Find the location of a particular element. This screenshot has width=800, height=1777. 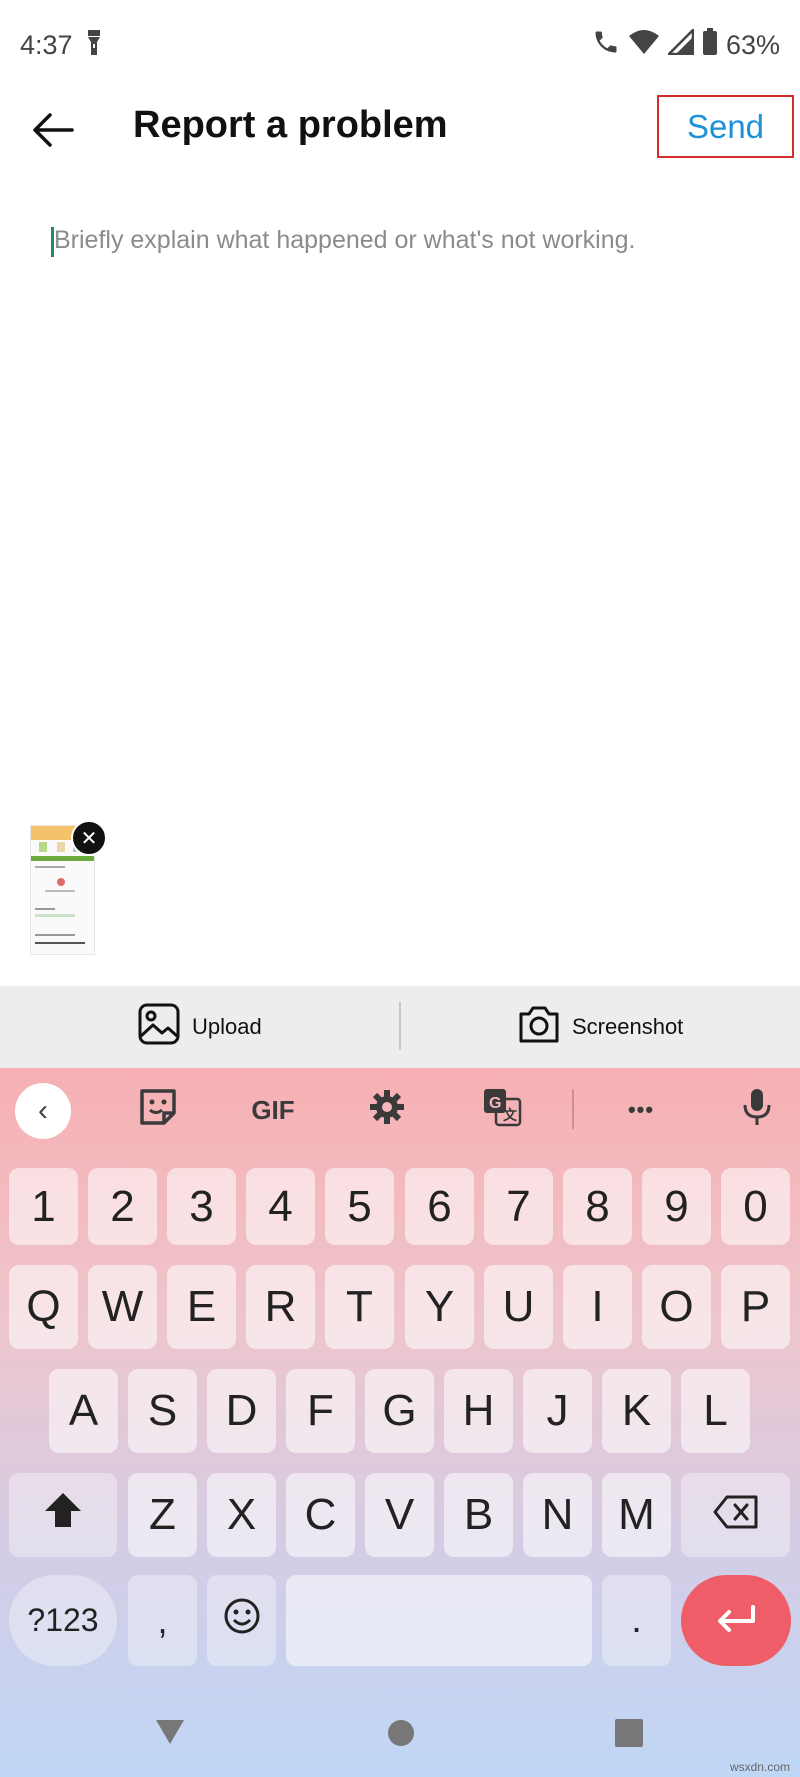

close-icon: ✕ is located at coordinates (89, 838).